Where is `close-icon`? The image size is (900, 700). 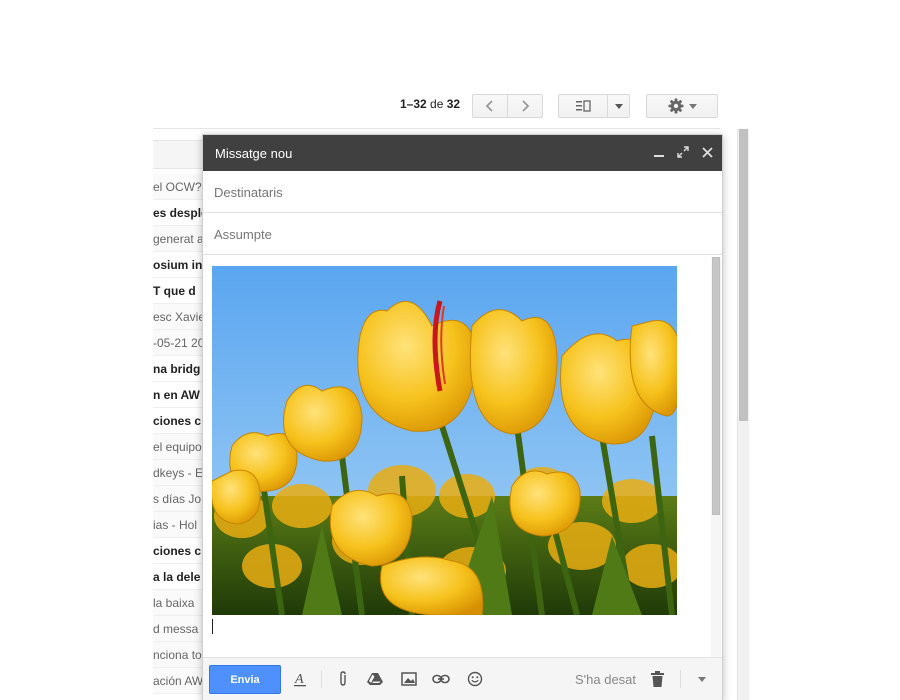
close-icon is located at coordinates (707, 152).